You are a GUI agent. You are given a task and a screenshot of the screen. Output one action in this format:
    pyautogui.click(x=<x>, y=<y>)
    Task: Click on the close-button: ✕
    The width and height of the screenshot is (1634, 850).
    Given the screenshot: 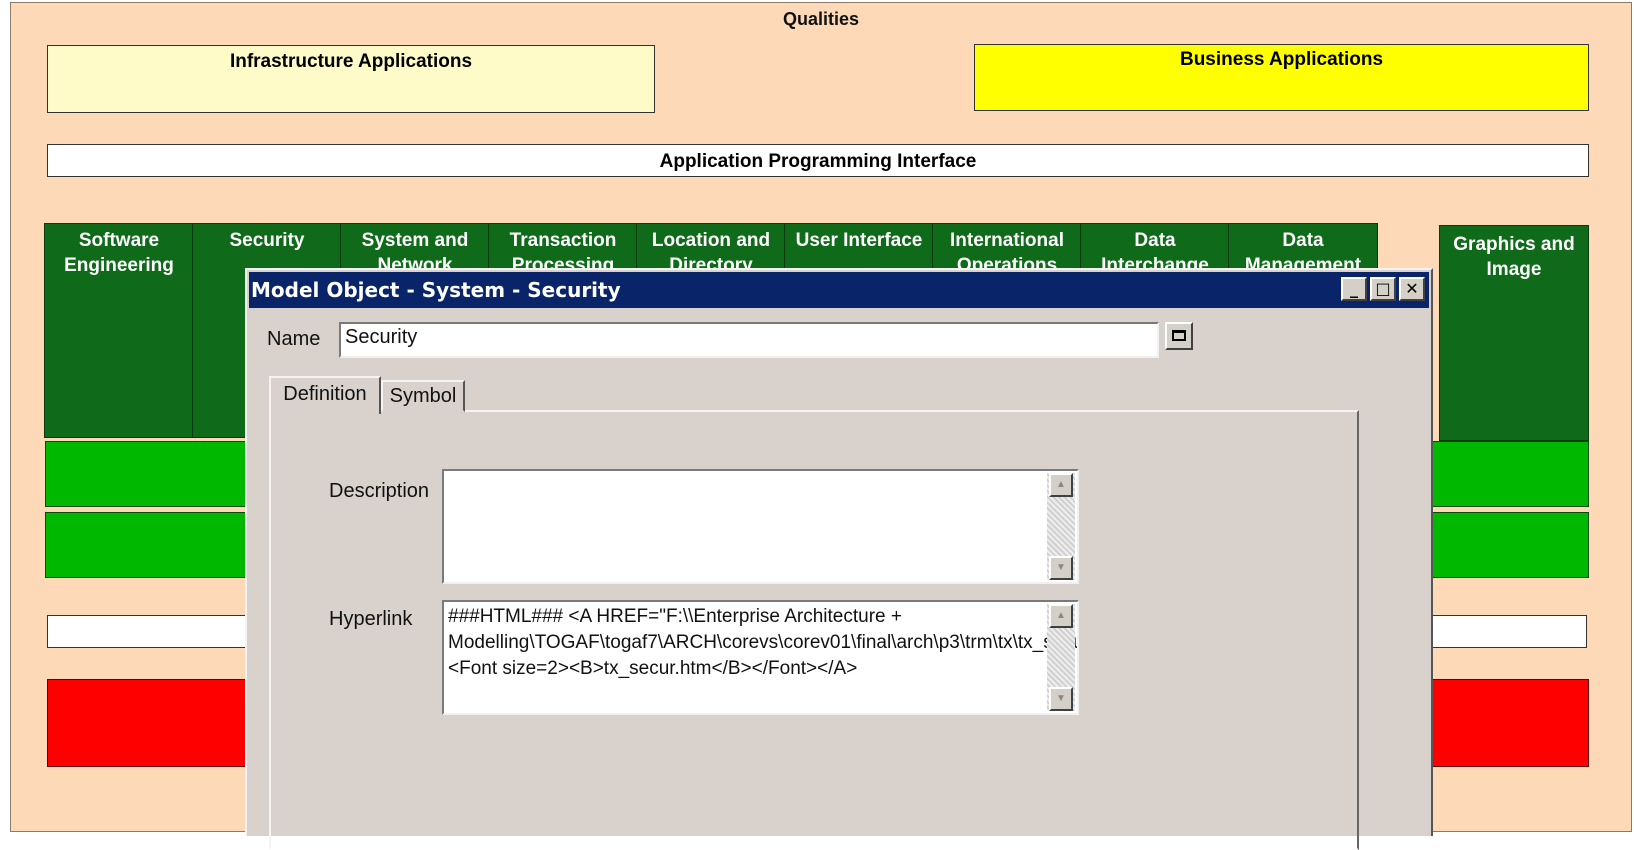 What is the action you would take?
    pyautogui.click(x=1412, y=289)
    